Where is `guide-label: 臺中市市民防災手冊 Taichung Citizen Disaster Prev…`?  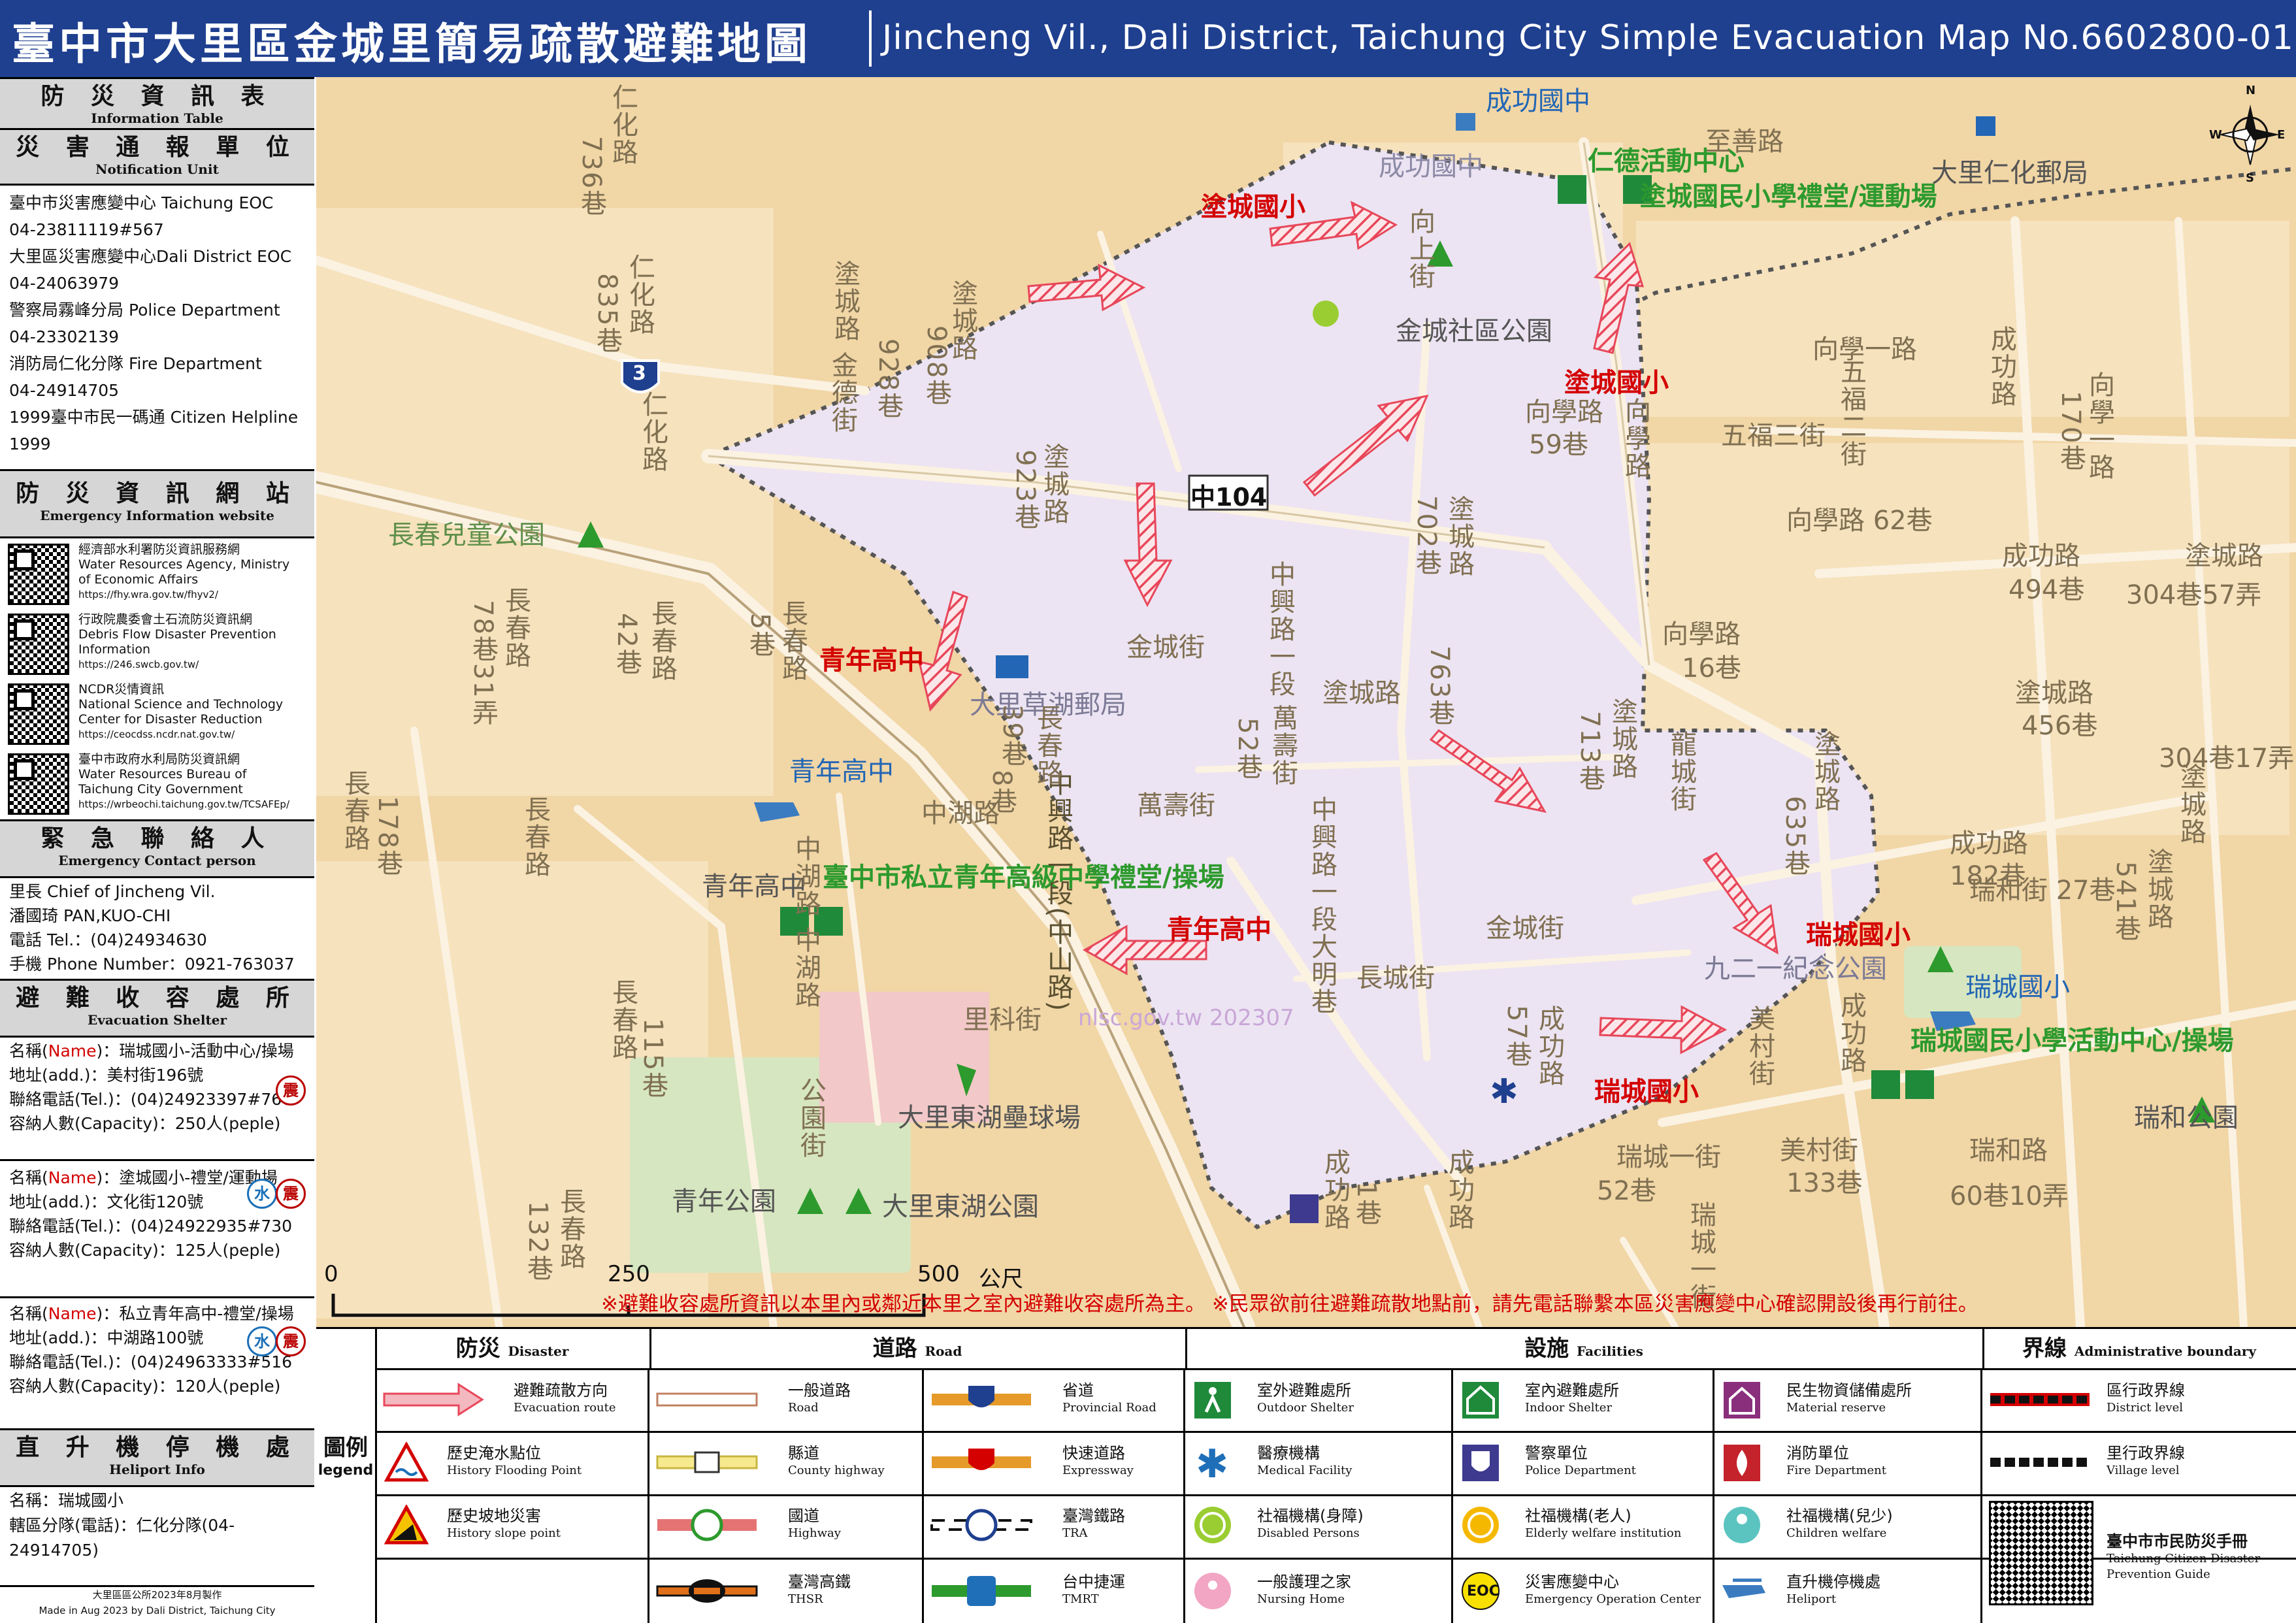
guide-label: 臺中市市民防災手冊 Taichung Citizen Disaster Prev… is located at coordinates (2184, 1556).